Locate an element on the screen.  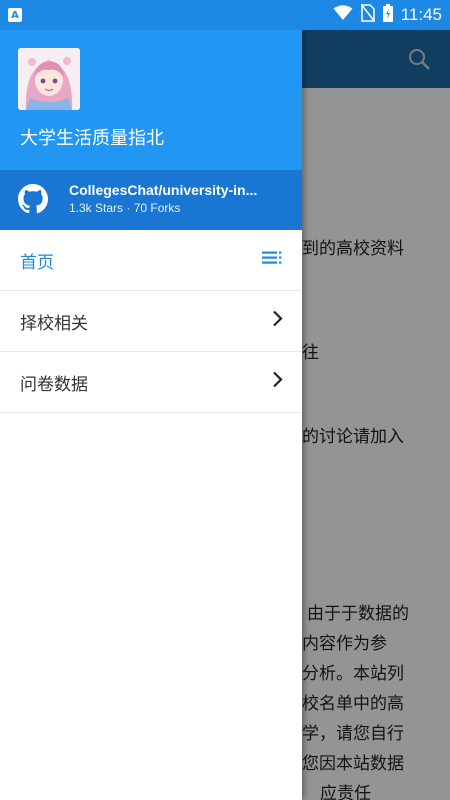
repo-stats: 1.3k Stars · 70 Forks is located at coordinates (125, 208).